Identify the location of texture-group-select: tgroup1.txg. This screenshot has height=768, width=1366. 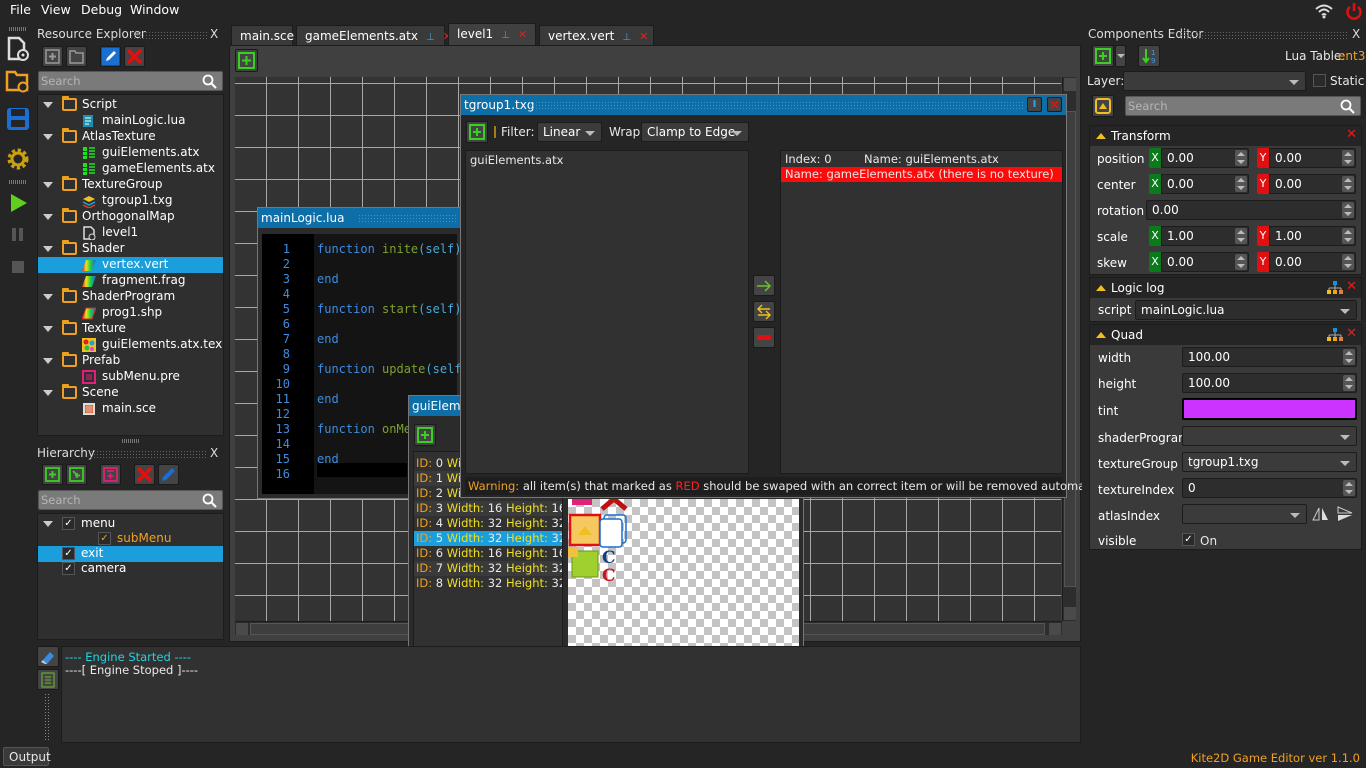
(1269, 462).